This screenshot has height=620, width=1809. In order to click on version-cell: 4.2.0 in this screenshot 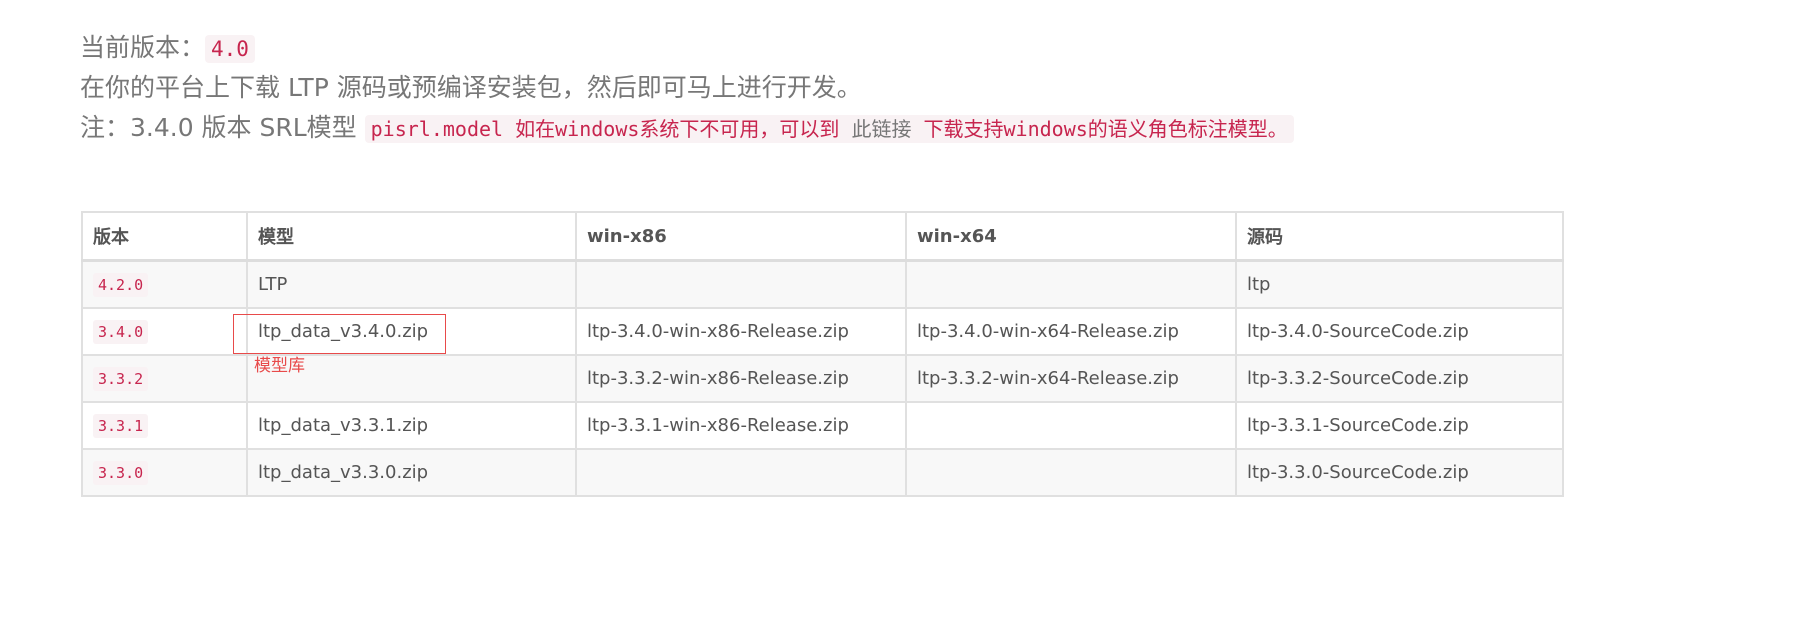, I will do `click(164, 284)`.